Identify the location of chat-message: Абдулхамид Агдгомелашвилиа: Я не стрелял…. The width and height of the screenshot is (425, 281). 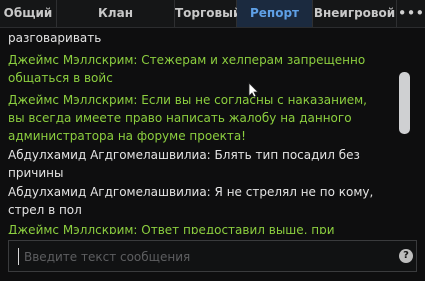
(191, 201).